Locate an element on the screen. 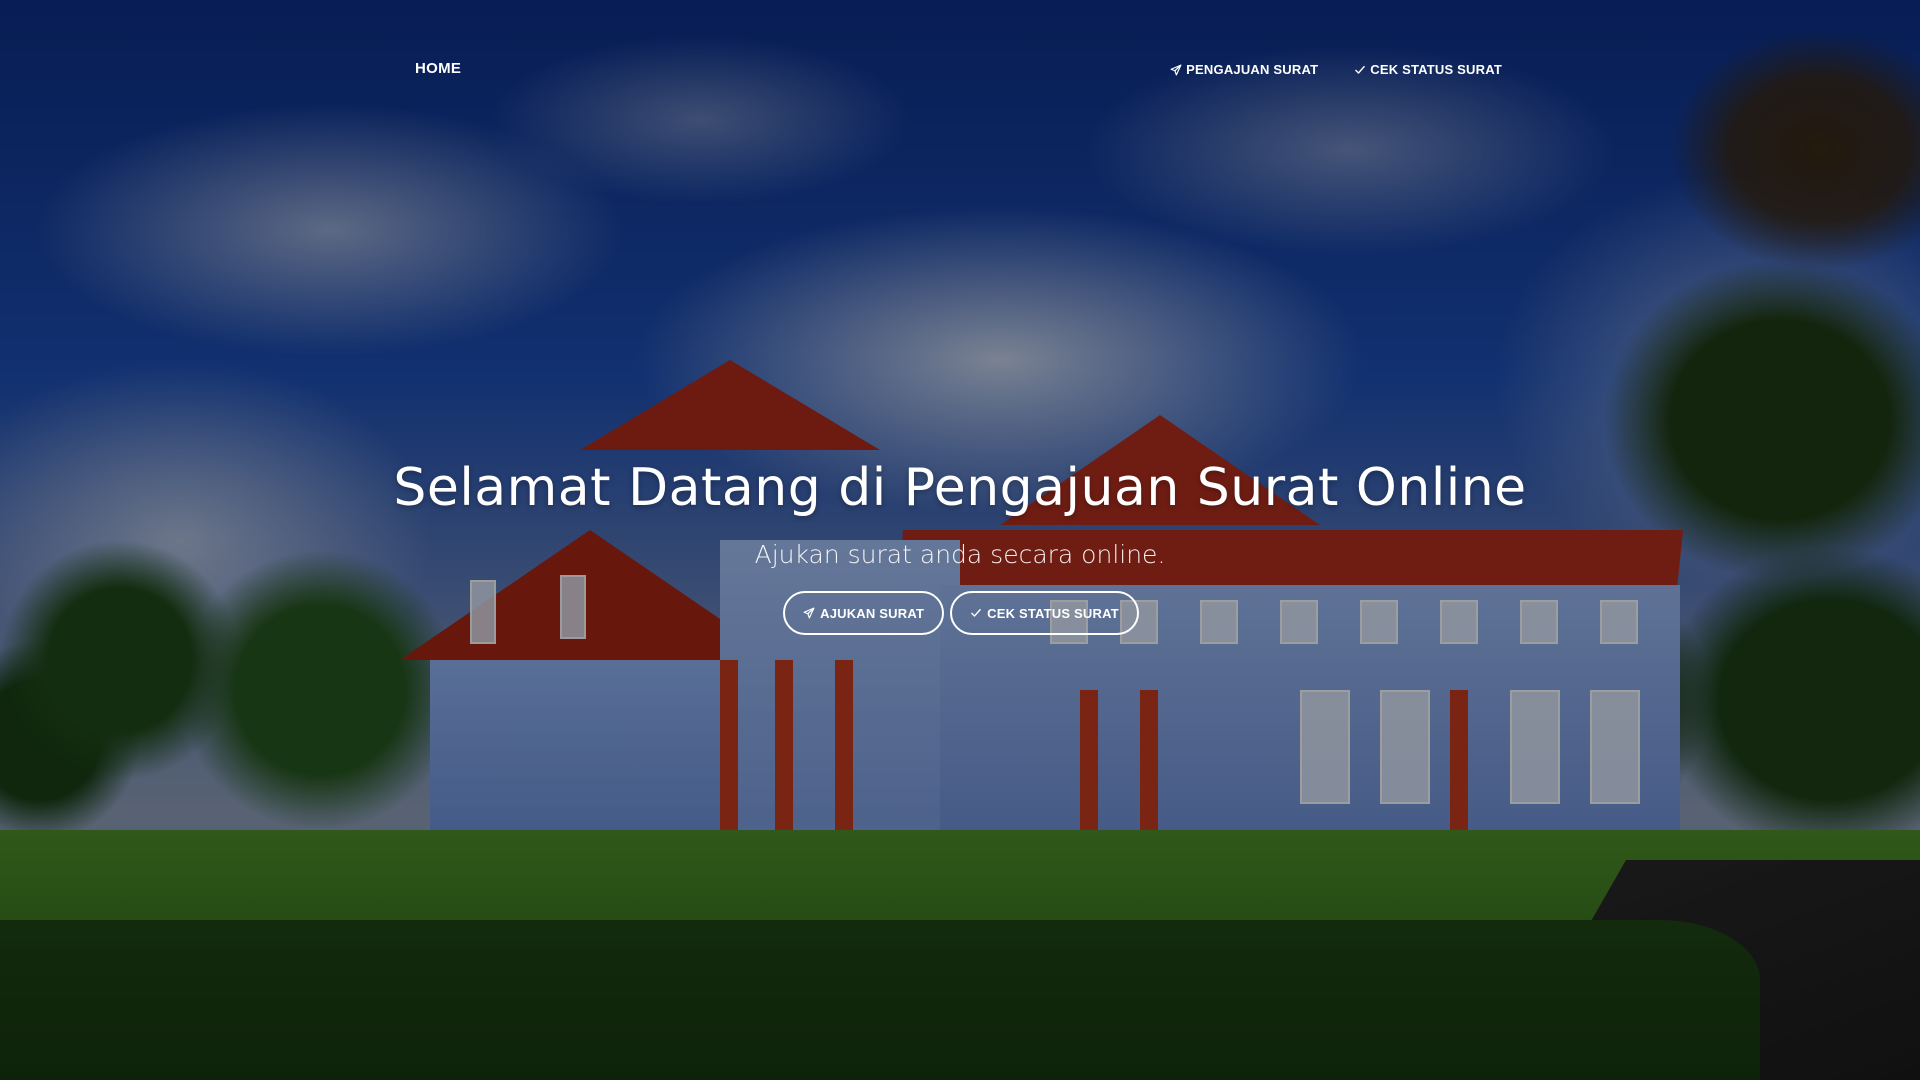 The height and width of the screenshot is (1080, 1920). hero-title: Selamat Datang di Pengajuan Surat Online is located at coordinates (960, 488).